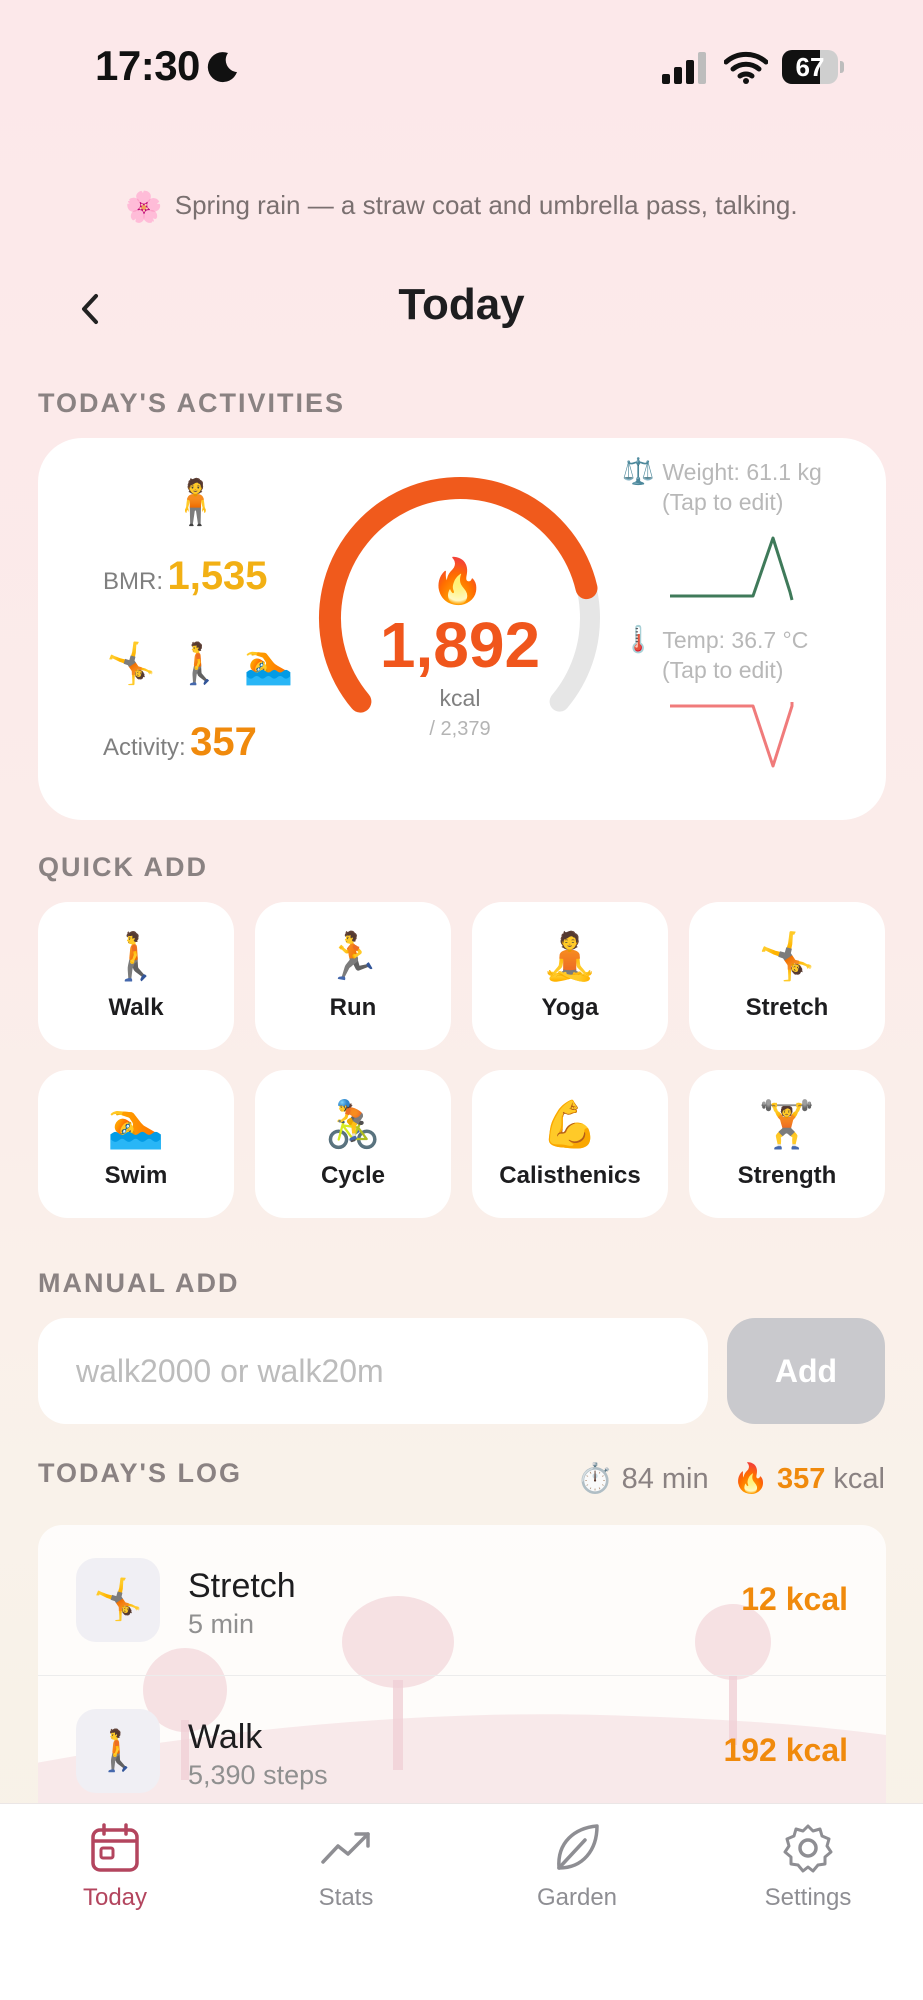 Image resolution: width=923 pixels, height=2000 pixels. I want to click on flower-icon: 🌸, so click(144, 207).